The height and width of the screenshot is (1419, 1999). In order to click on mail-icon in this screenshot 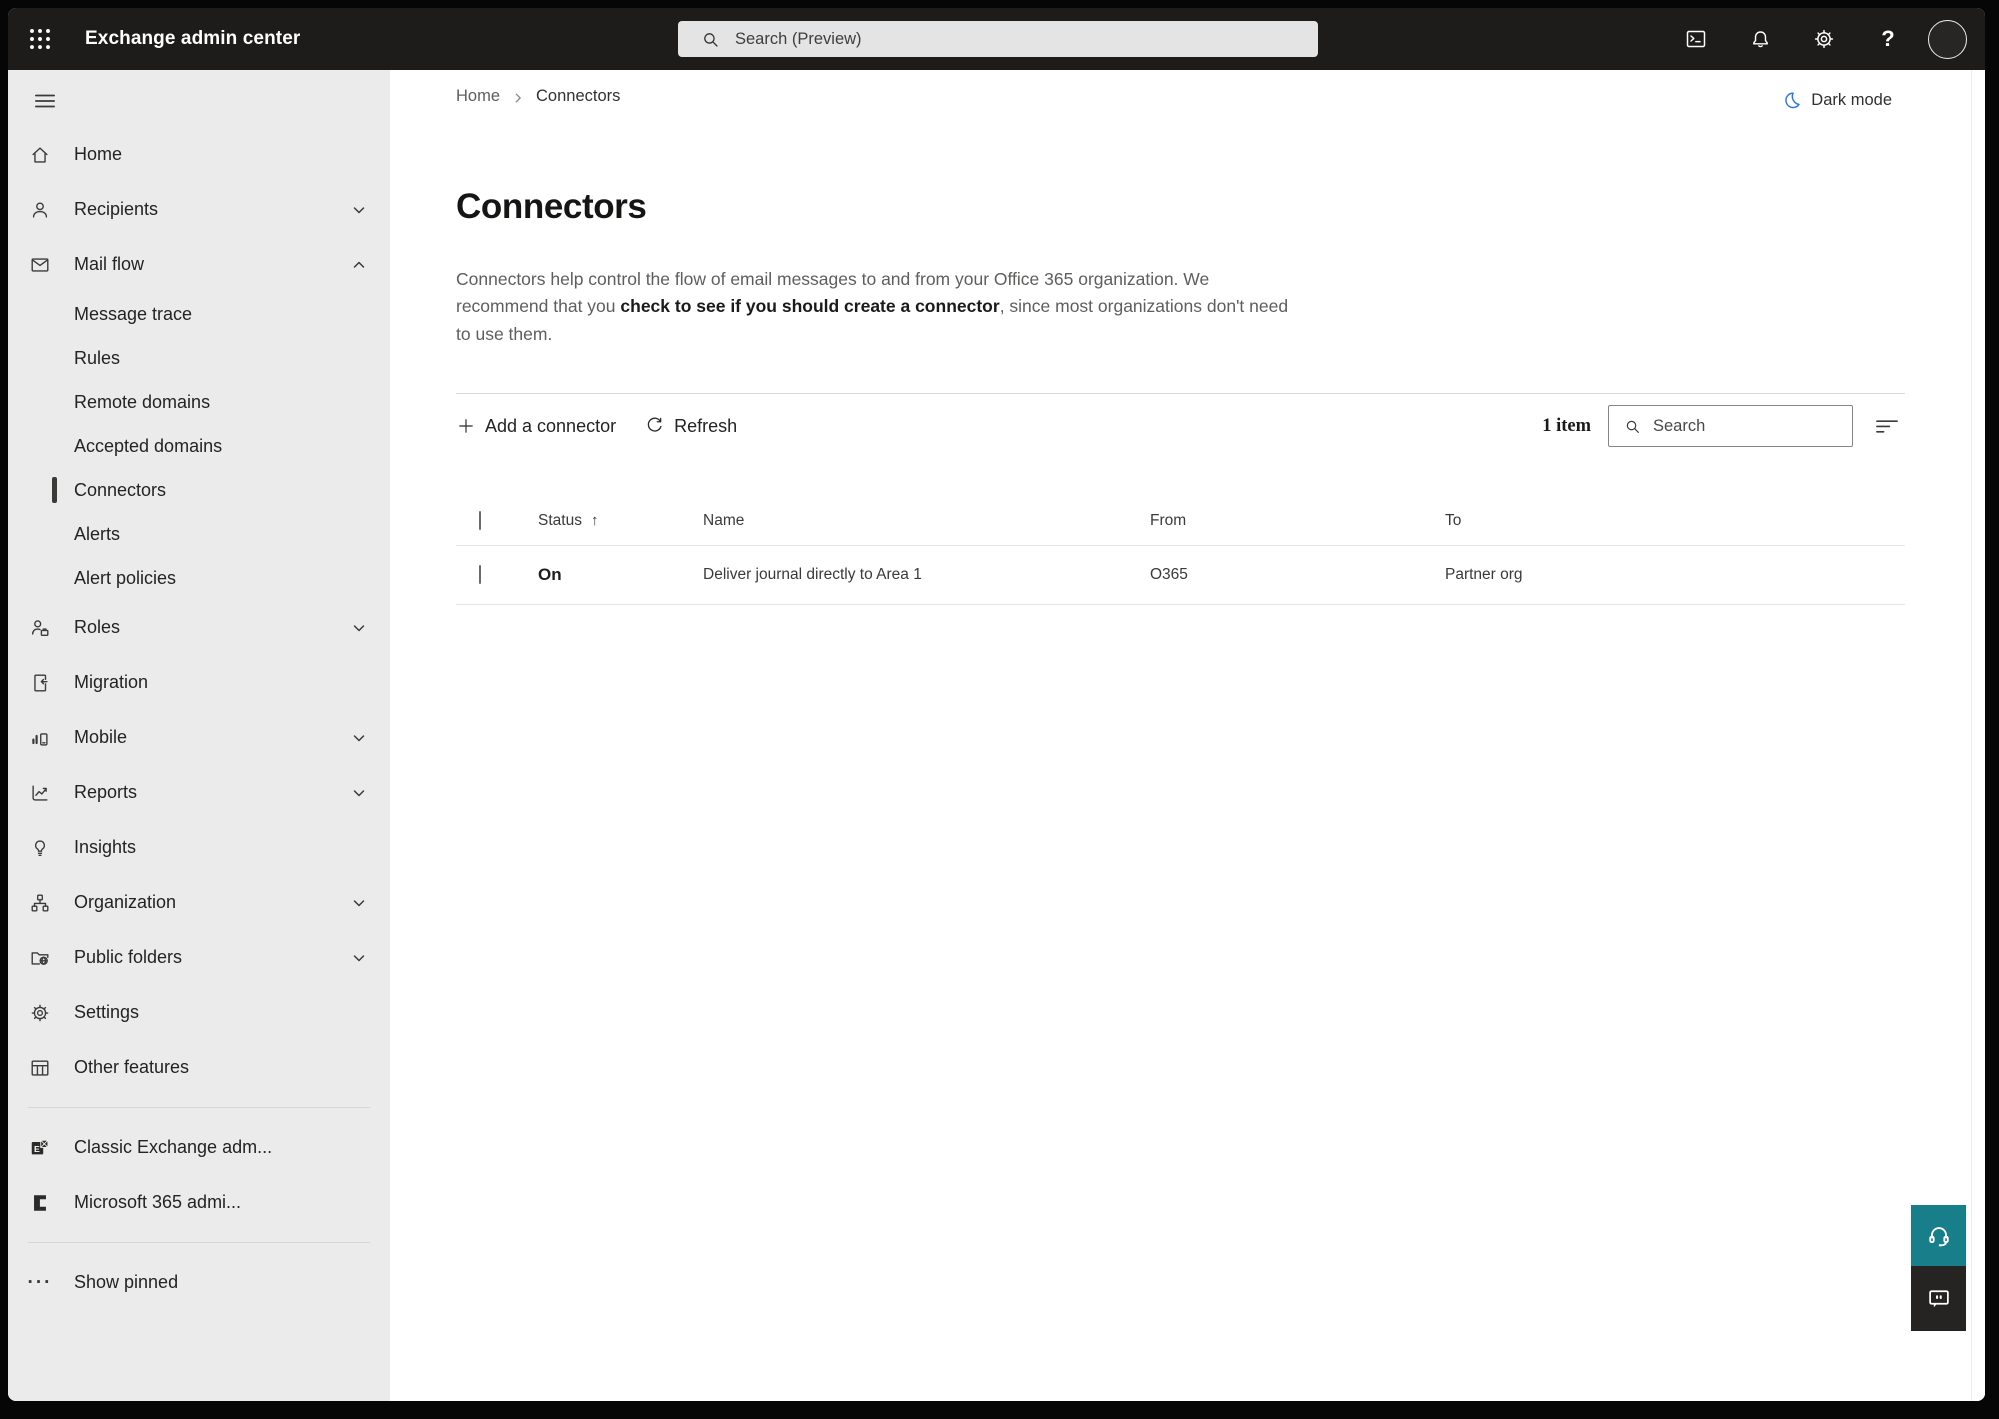, I will do `click(40, 265)`.